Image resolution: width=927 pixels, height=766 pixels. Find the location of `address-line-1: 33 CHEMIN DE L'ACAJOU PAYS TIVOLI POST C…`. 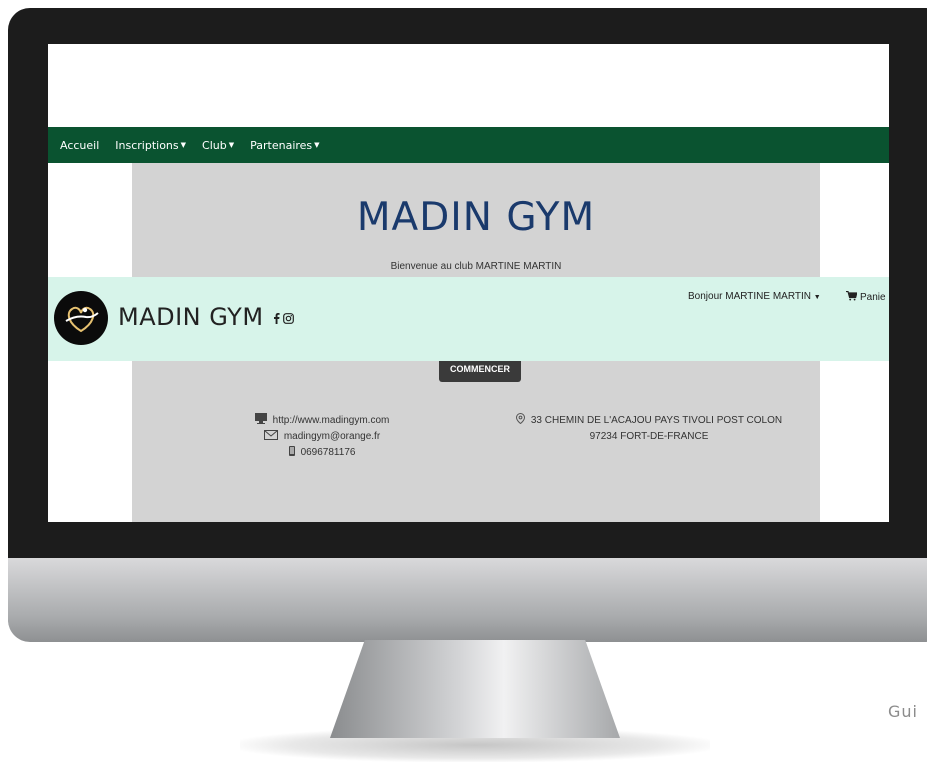

address-line-1: 33 CHEMIN DE L'ACAJOU PAYS TIVOLI POST C… is located at coordinates (656, 420).